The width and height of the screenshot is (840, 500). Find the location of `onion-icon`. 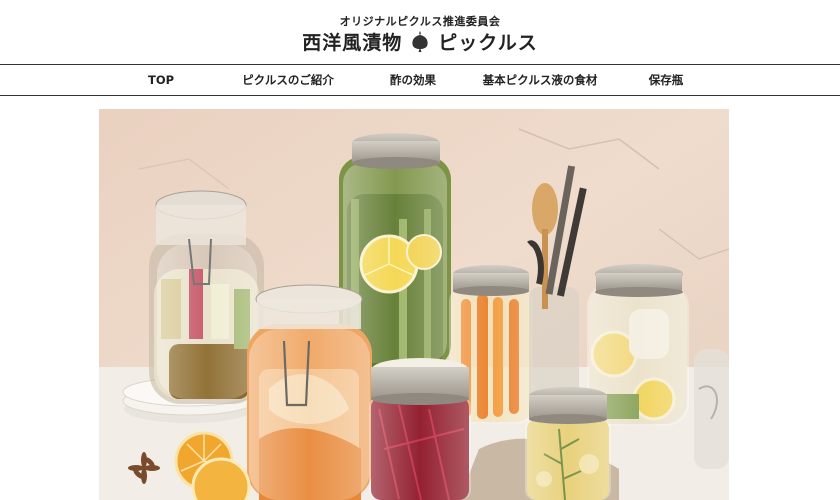

onion-icon is located at coordinates (420, 41).